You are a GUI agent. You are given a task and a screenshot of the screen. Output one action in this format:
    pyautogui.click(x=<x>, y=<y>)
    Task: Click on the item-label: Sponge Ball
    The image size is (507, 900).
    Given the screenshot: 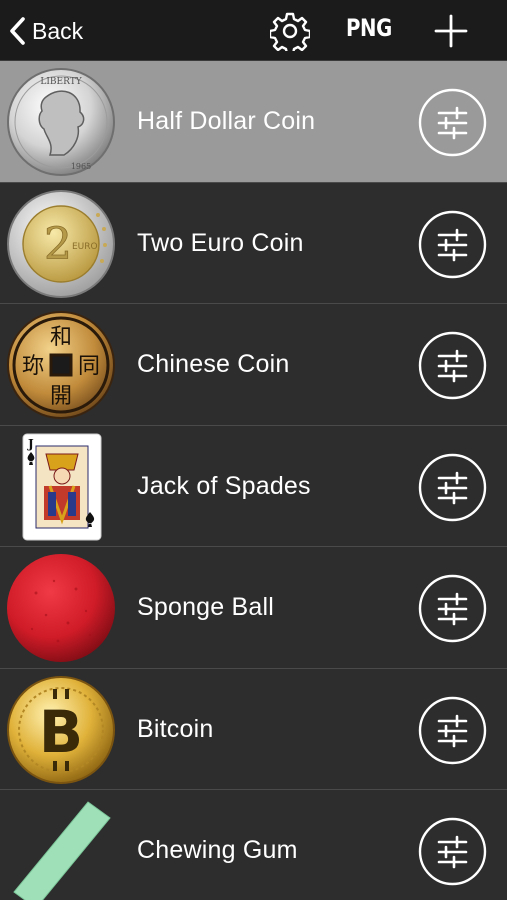 What is the action you would take?
    pyautogui.click(x=206, y=607)
    